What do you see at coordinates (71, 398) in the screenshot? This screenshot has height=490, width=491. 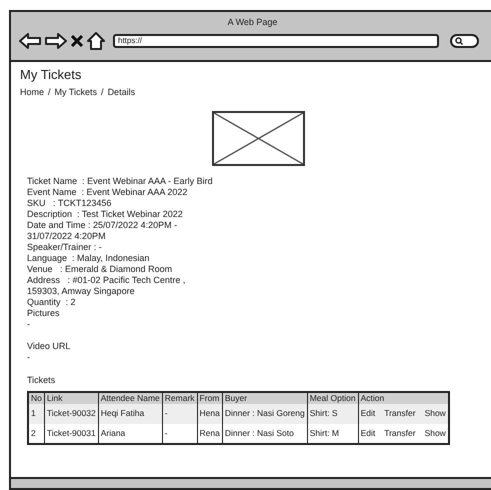 I see `column-header: Link` at bounding box center [71, 398].